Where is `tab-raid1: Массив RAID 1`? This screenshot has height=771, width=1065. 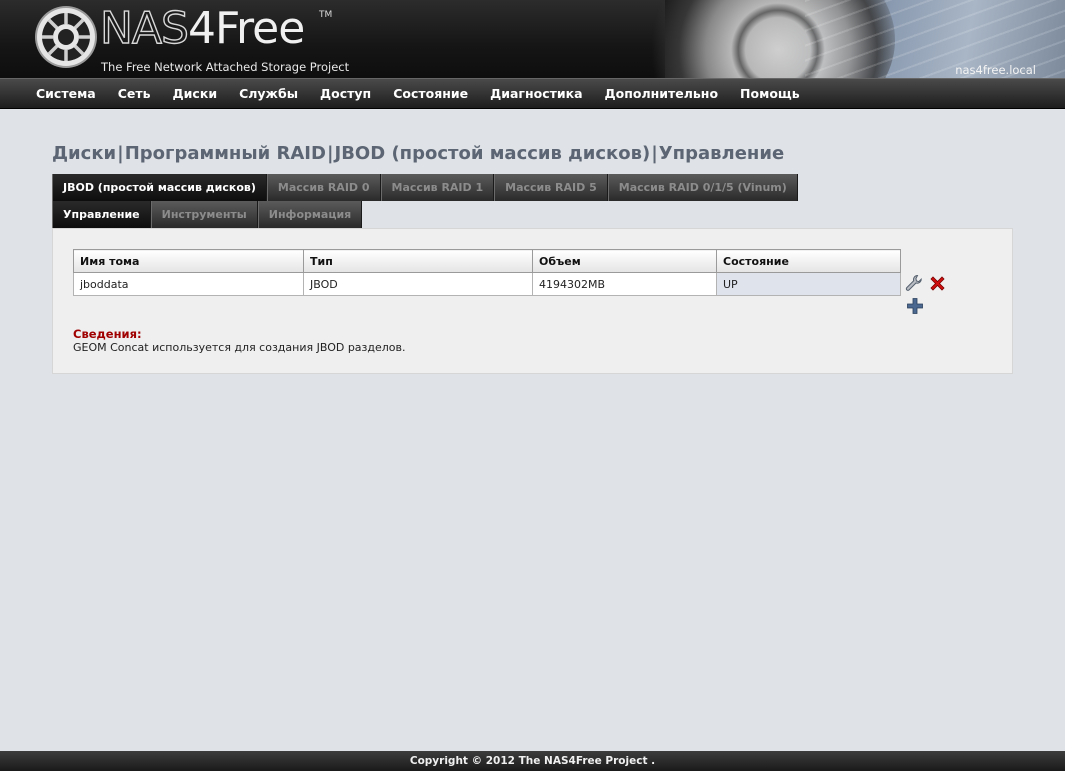
tab-raid1: Массив RAID 1 is located at coordinates (437, 187).